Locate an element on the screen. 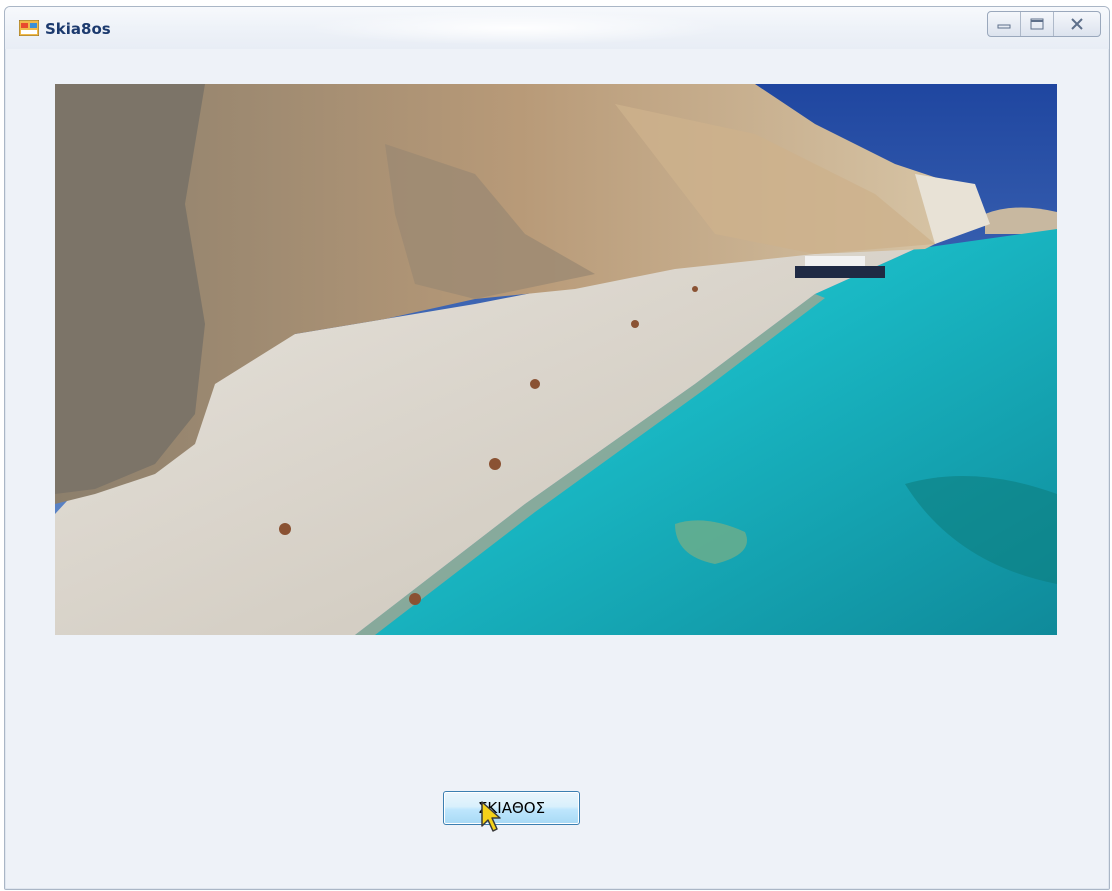 Image resolution: width=1112 pixels, height=891 pixels. title-bar: Skia8os is located at coordinates (557, 28).